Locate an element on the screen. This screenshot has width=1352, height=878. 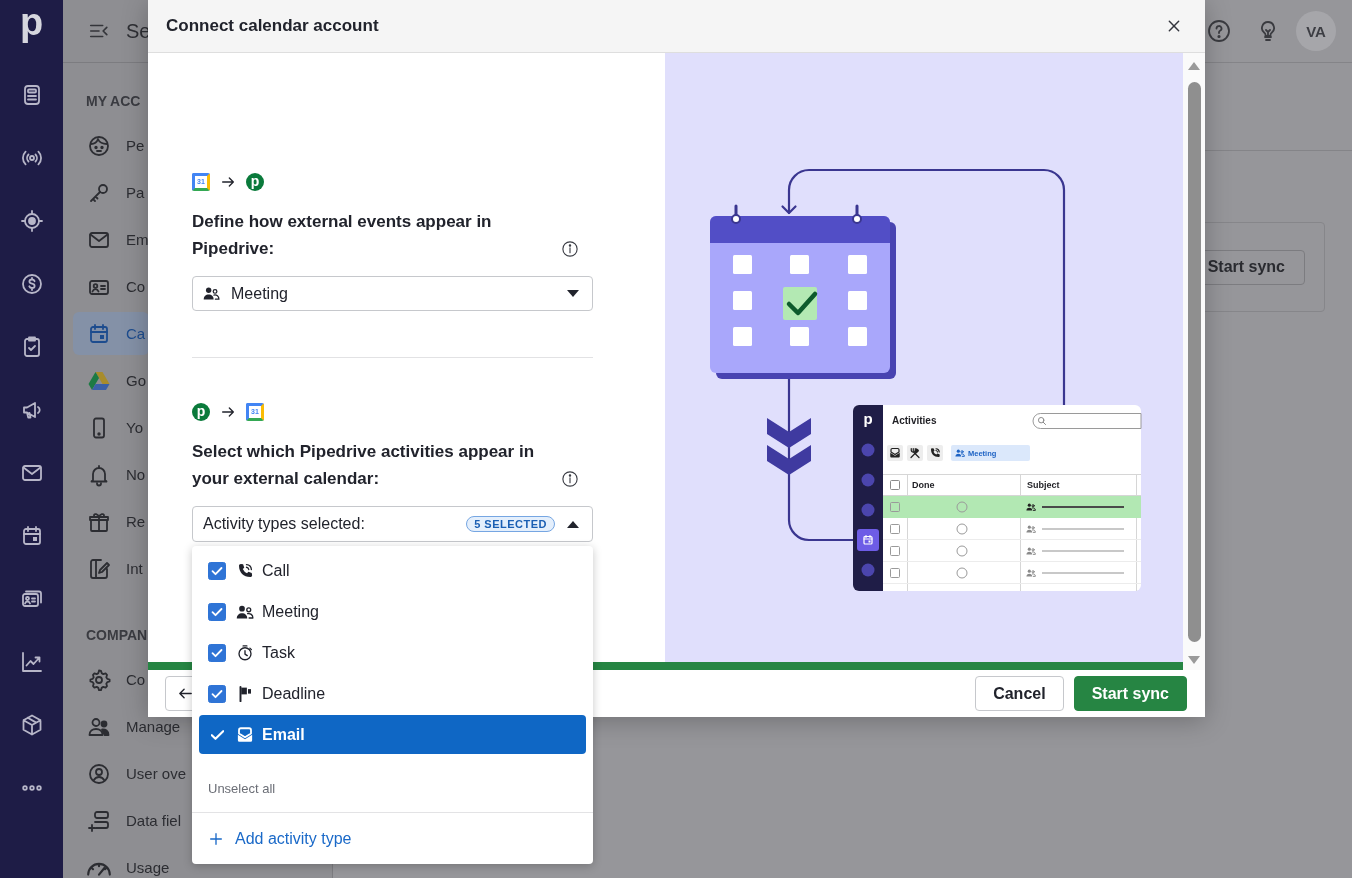
close-icon is located at coordinates (1174, 26).